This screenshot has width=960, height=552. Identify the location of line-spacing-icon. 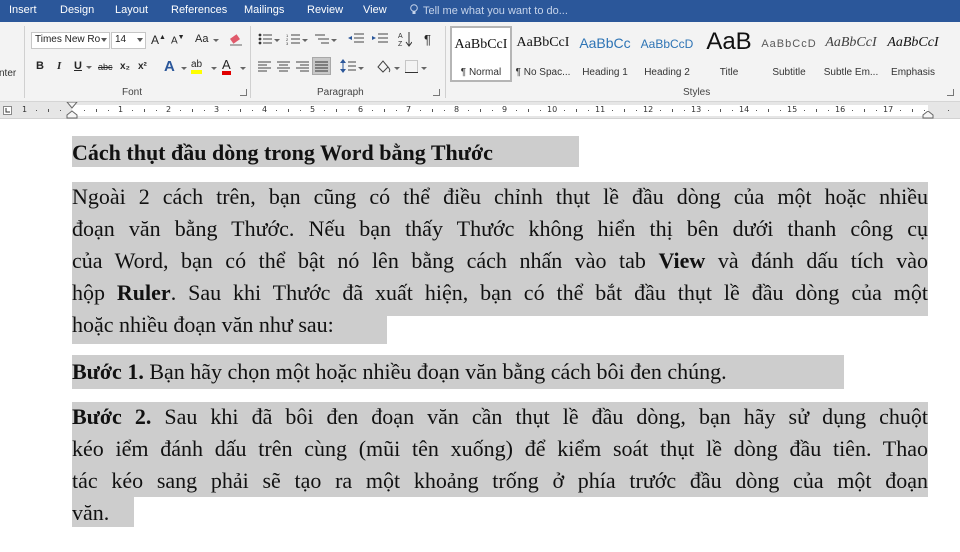
(348, 66).